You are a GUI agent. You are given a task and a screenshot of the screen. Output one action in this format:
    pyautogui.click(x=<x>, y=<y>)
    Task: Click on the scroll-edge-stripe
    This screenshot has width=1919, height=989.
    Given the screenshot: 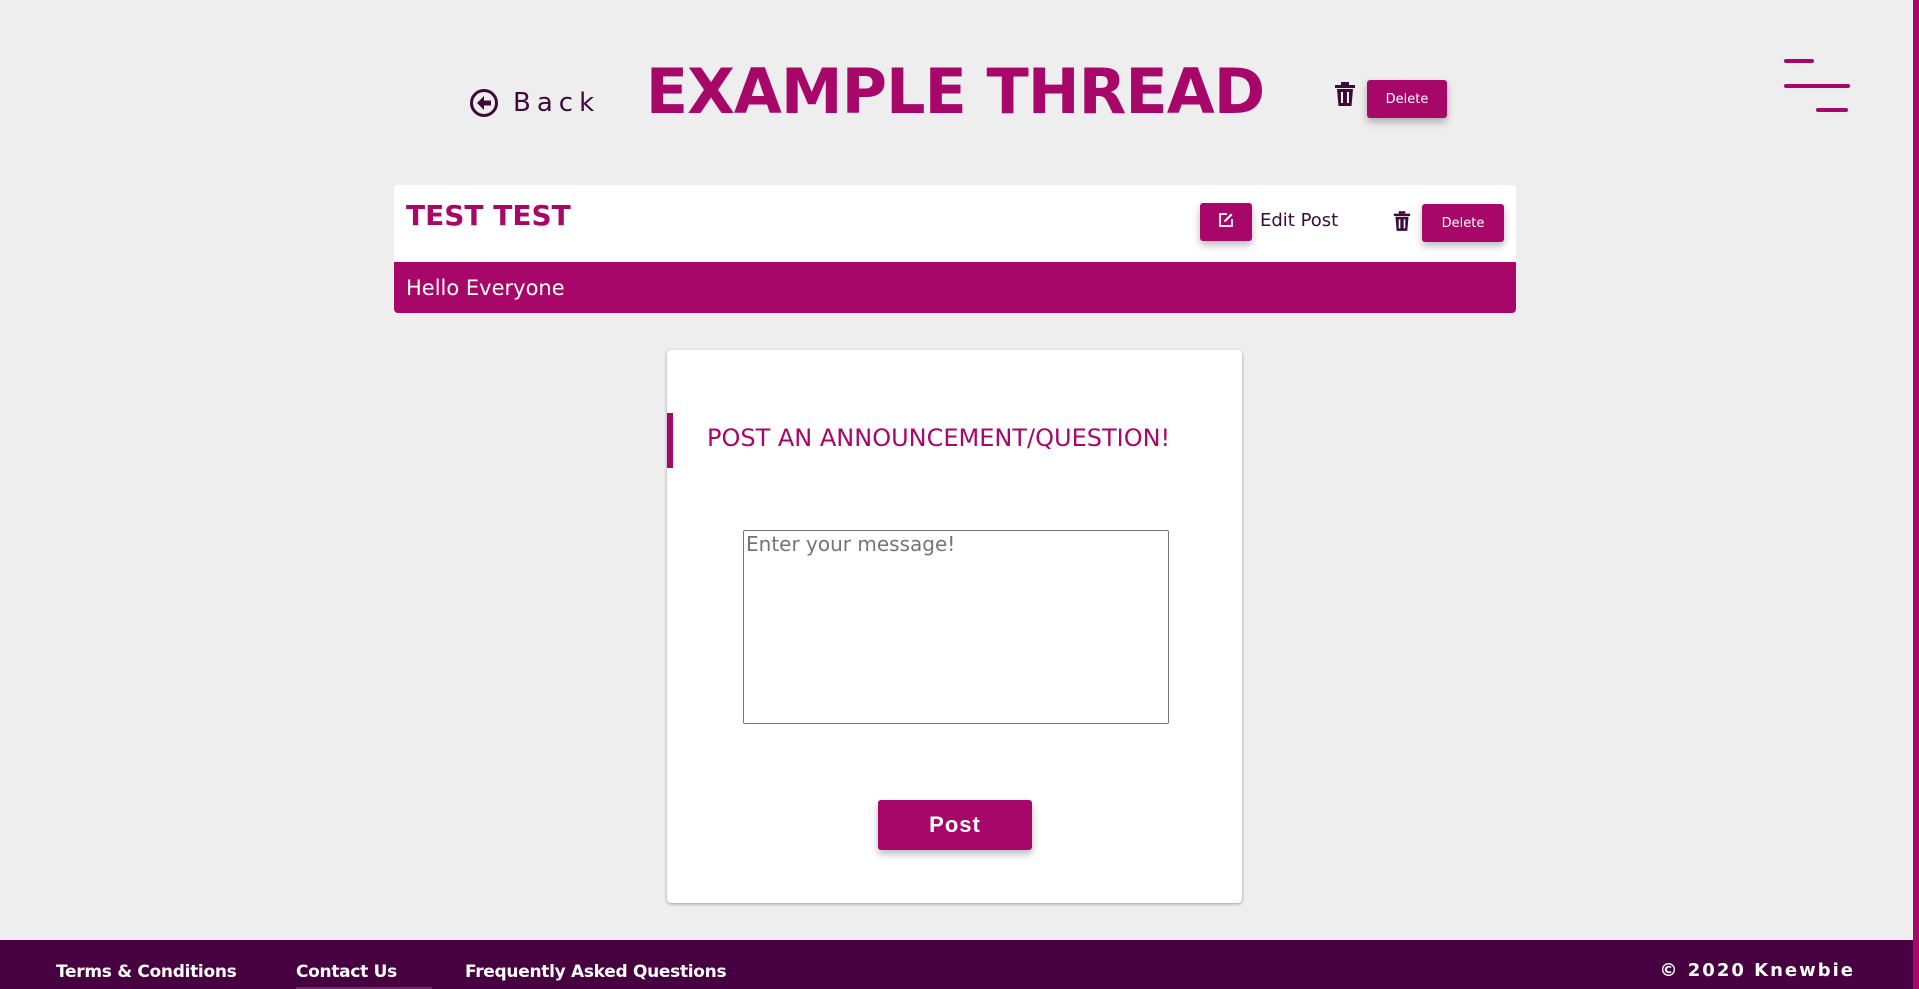 What is the action you would take?
    pyautogui.click(x=1916, y=494)
    